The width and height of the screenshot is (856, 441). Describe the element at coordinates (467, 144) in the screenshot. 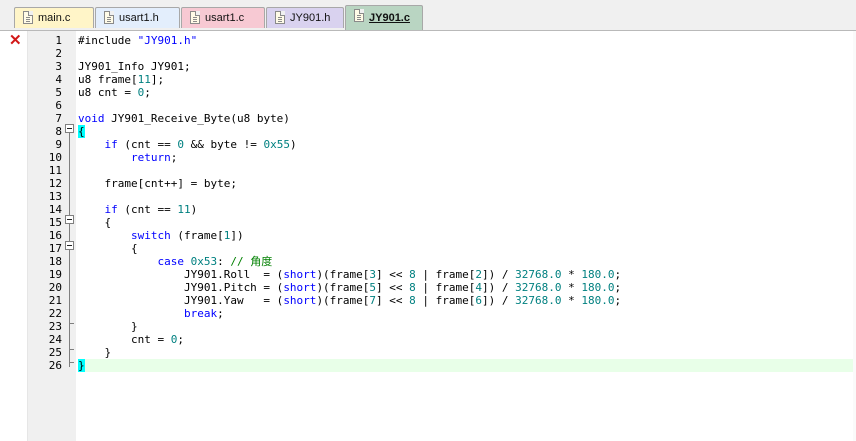

I see `code-line: if (cnt == 0 && byte != 0x55)` at that location.